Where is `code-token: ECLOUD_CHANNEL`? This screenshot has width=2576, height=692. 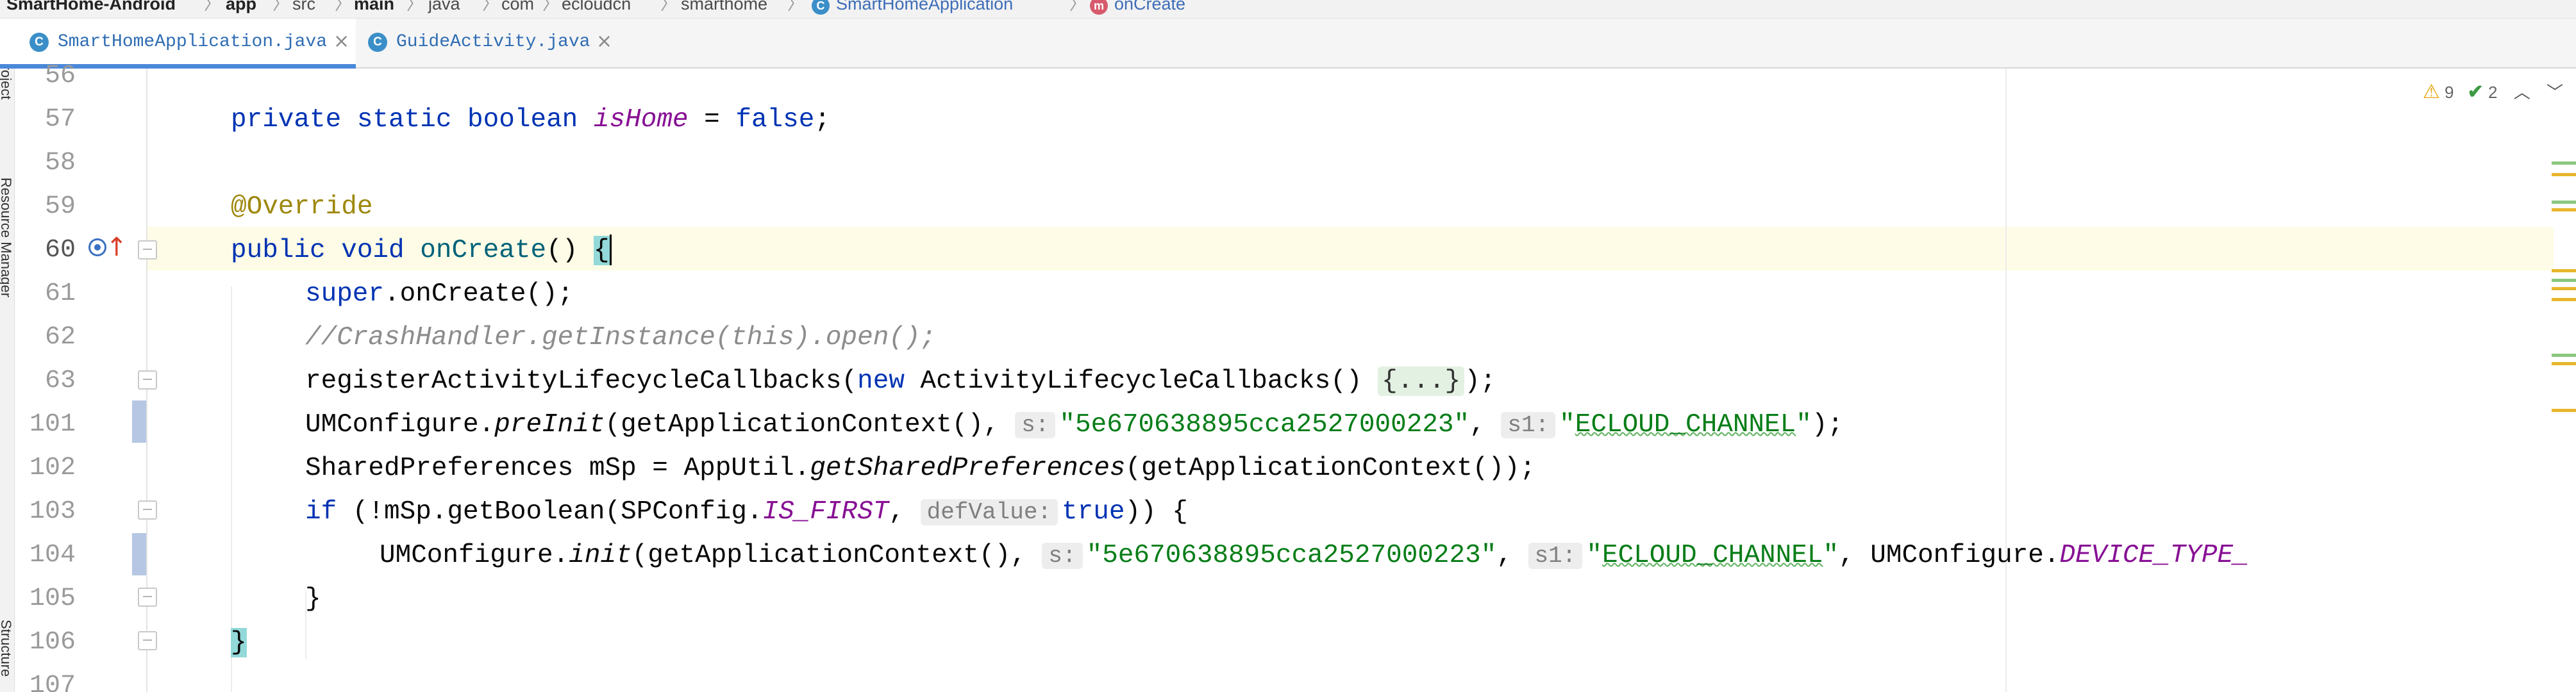 code-token: ECLOUD_CHANNEL is located at coordinates (1685, 425).